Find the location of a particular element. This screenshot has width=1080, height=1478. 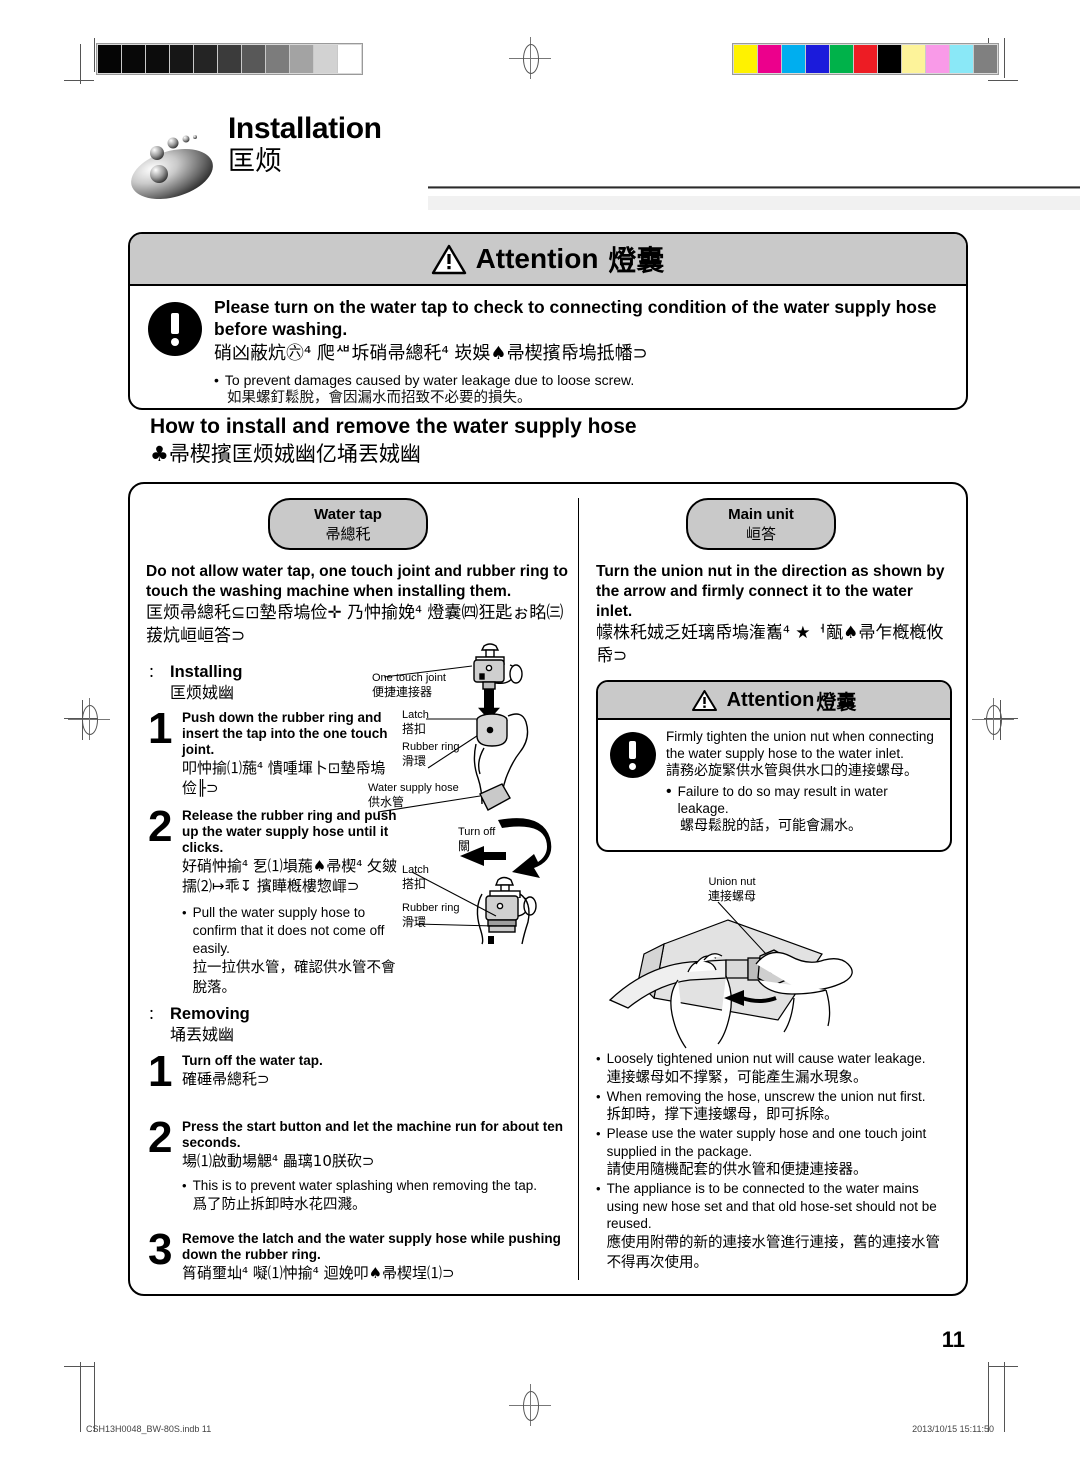

installing-subheading: ： Installing is located at coordinates (273, 672).